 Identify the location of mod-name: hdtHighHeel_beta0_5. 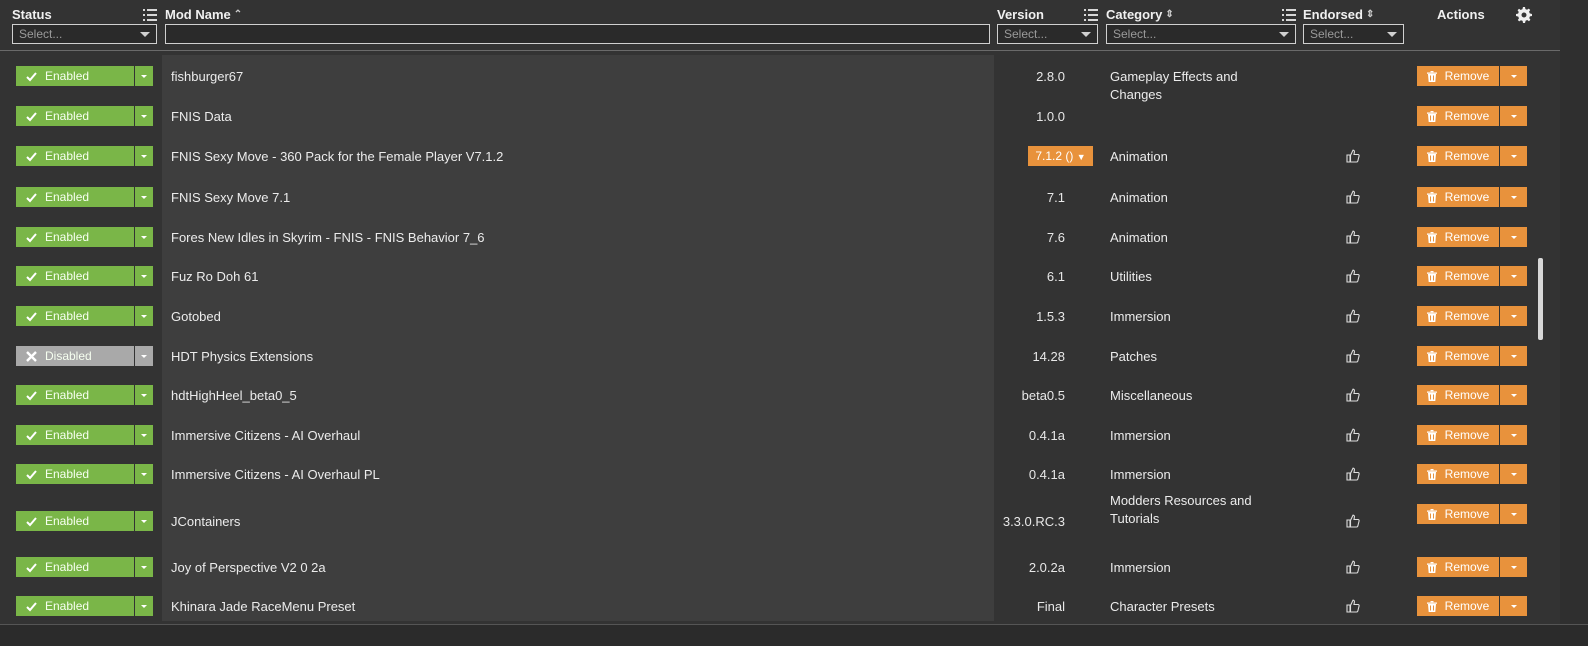
(234, 395).